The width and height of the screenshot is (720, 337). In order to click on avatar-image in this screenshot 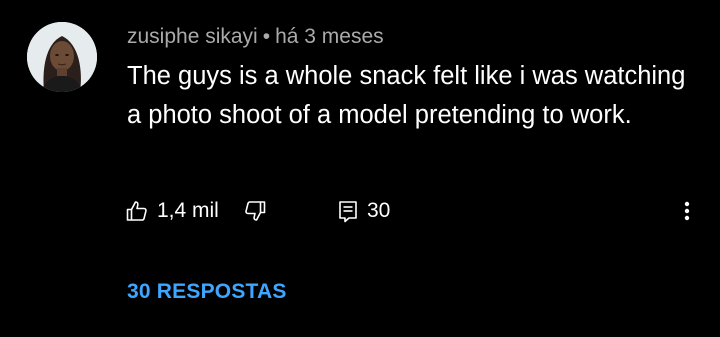, I will do `click(62, 57)`.